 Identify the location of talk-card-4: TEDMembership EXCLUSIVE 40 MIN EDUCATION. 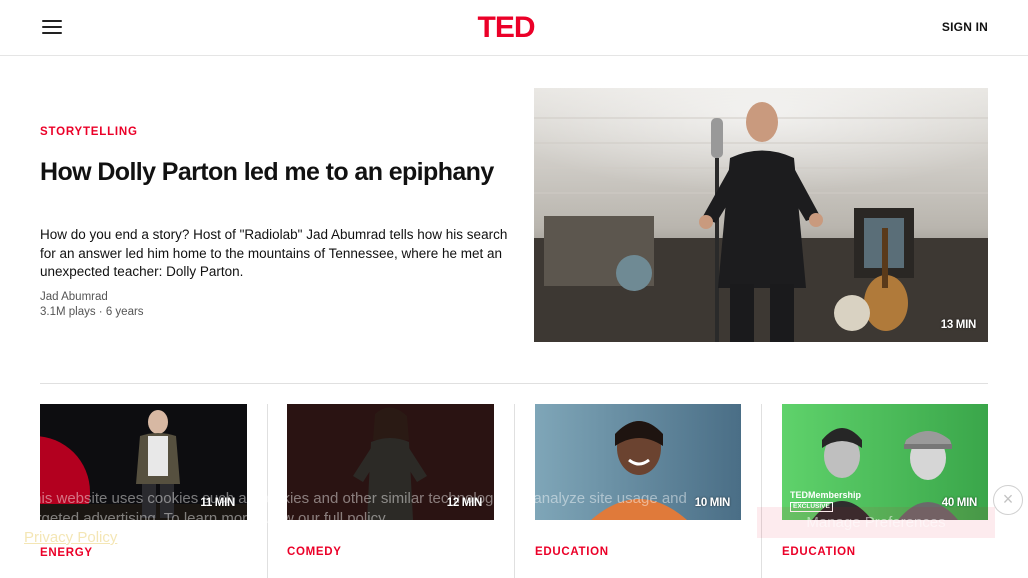
(885, 491).